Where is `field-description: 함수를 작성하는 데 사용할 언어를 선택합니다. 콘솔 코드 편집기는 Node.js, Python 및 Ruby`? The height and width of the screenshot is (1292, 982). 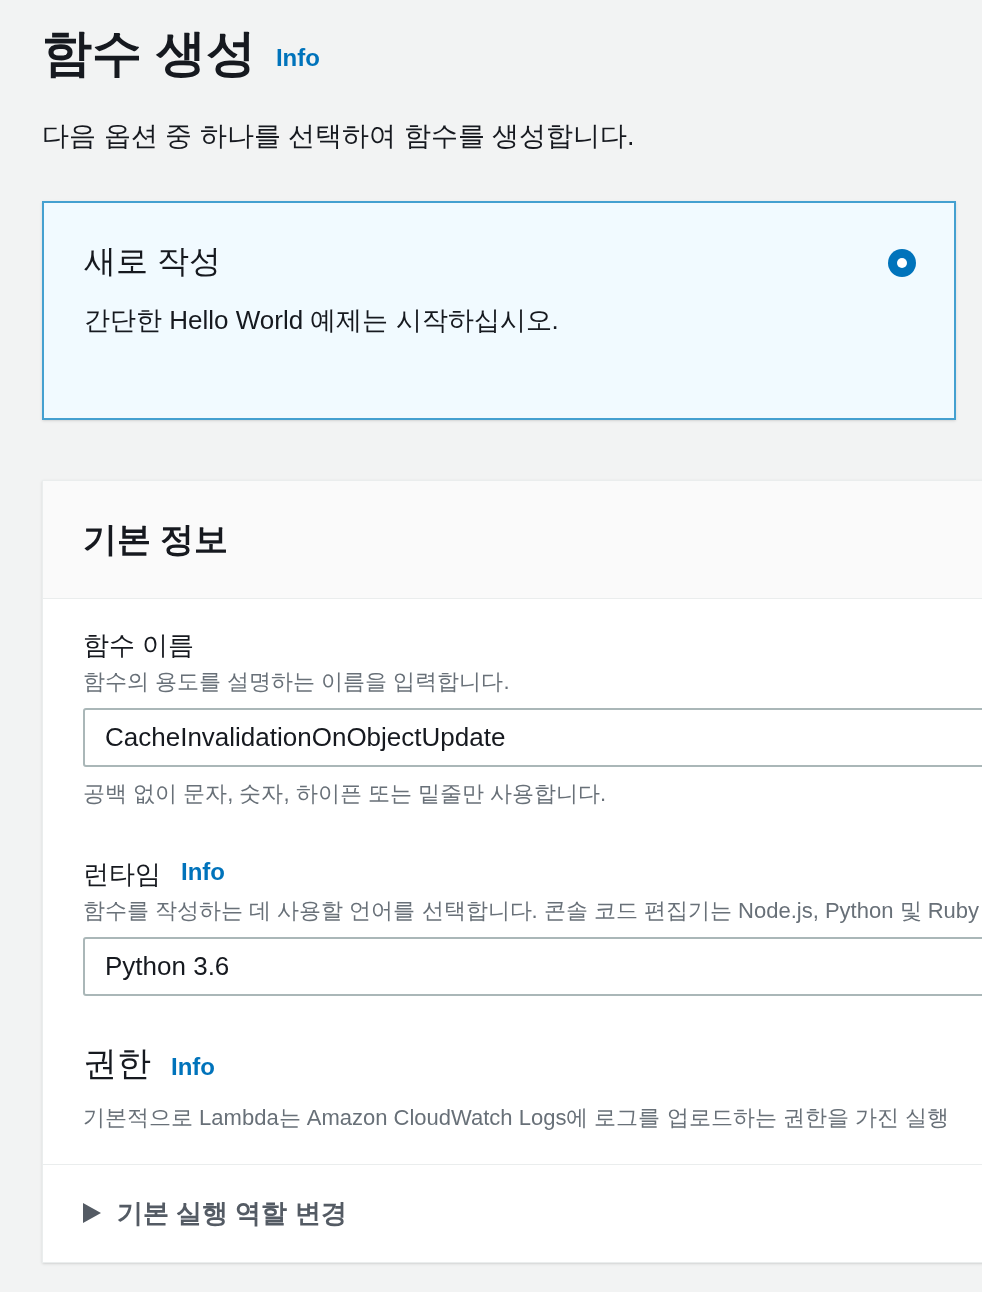 field-description: 함수를 작성하는 데 사용할 언어를 선택합니다. 콘솔 코드 편집기는 Node.js, Python 및 Ruby is located at coordinates (532, 911).